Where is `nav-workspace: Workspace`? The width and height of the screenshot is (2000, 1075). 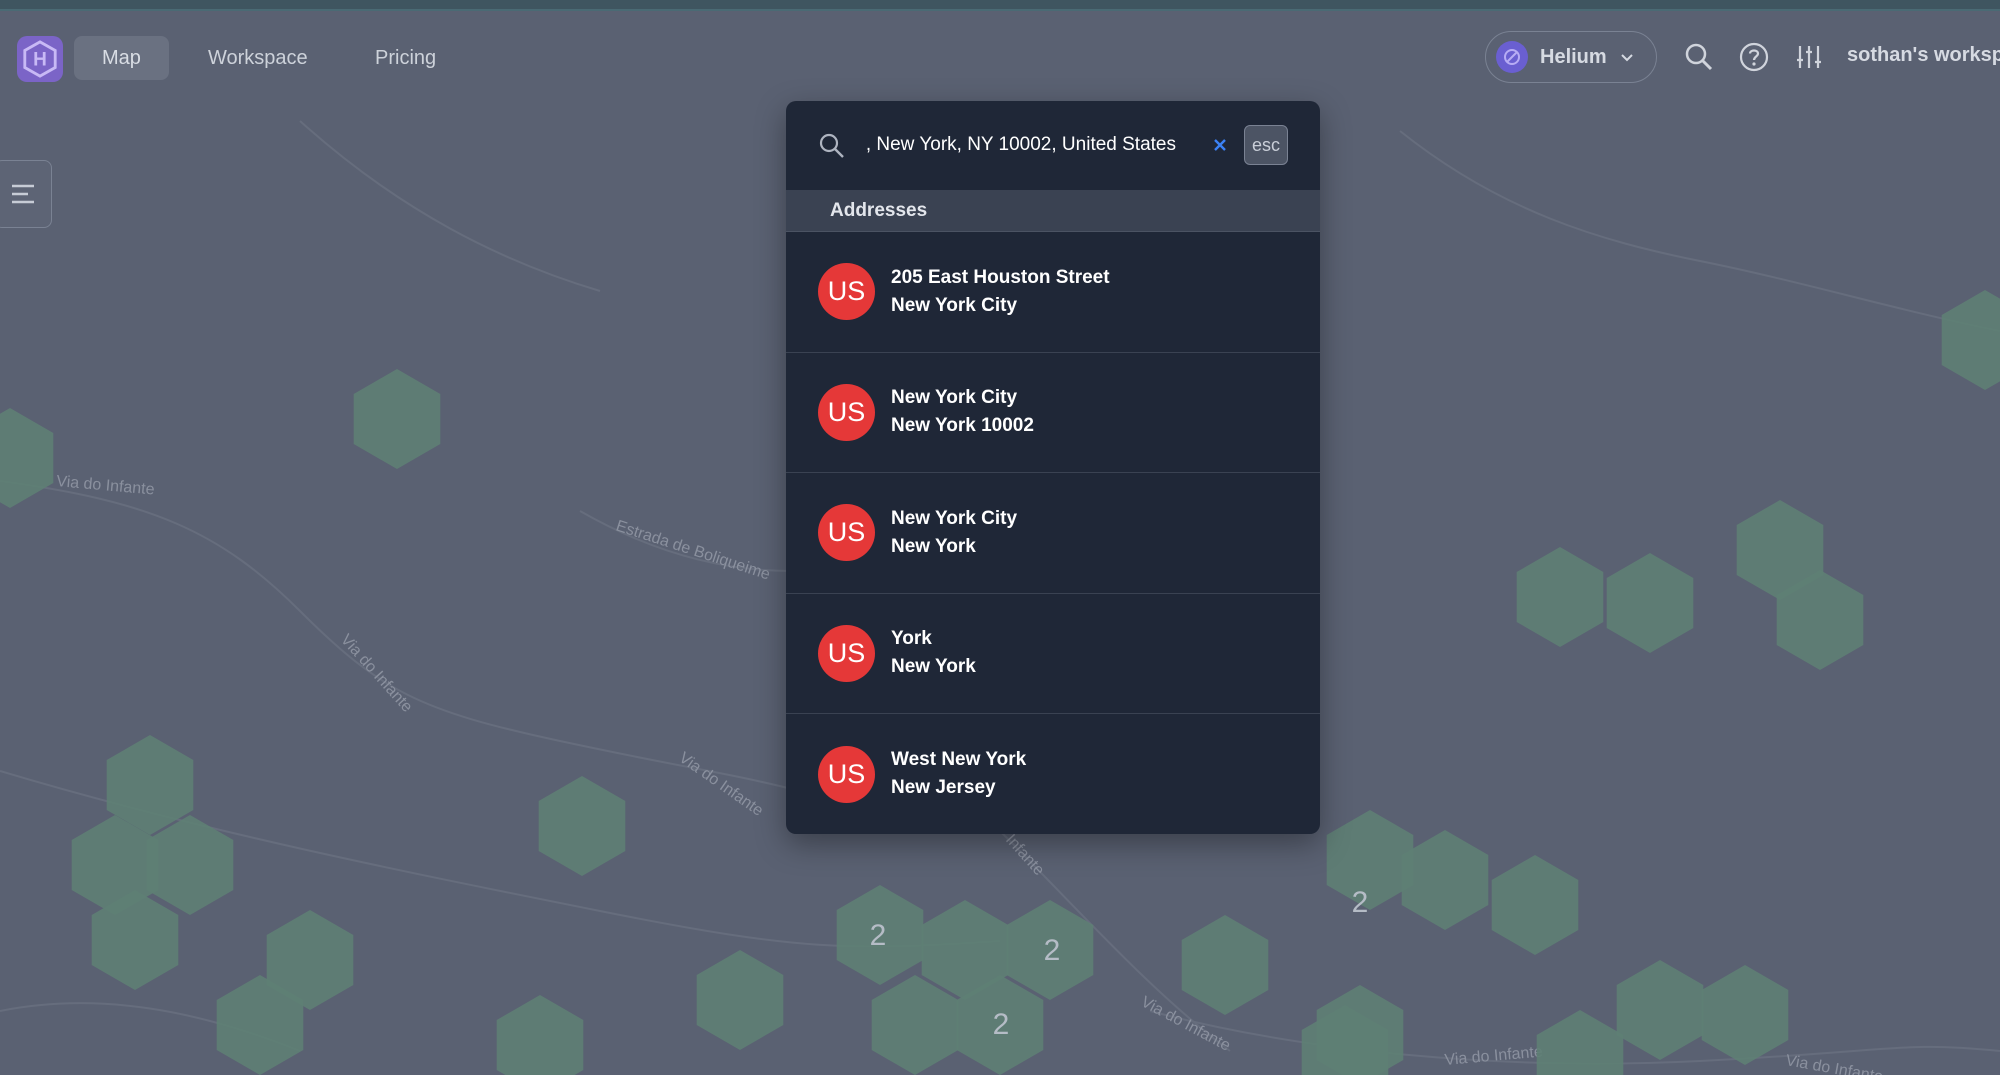
nav-workspace: Workspace is located at coordinates (258, 58).